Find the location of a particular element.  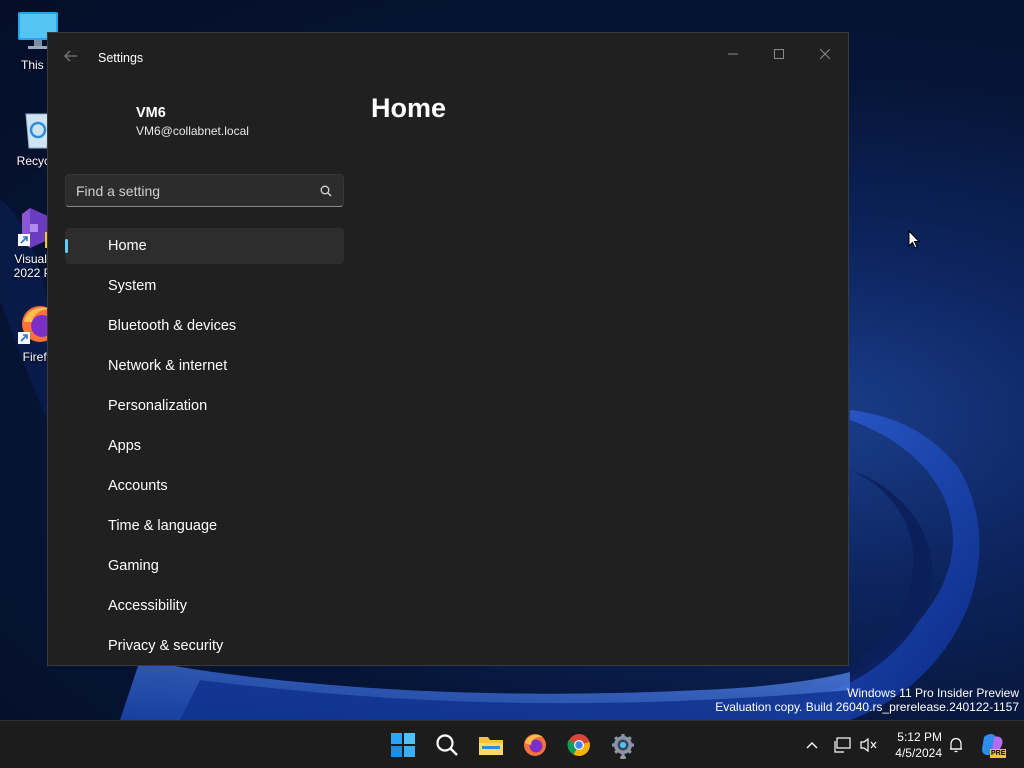

file-explorer-icon is located at coordinates (491, 746).